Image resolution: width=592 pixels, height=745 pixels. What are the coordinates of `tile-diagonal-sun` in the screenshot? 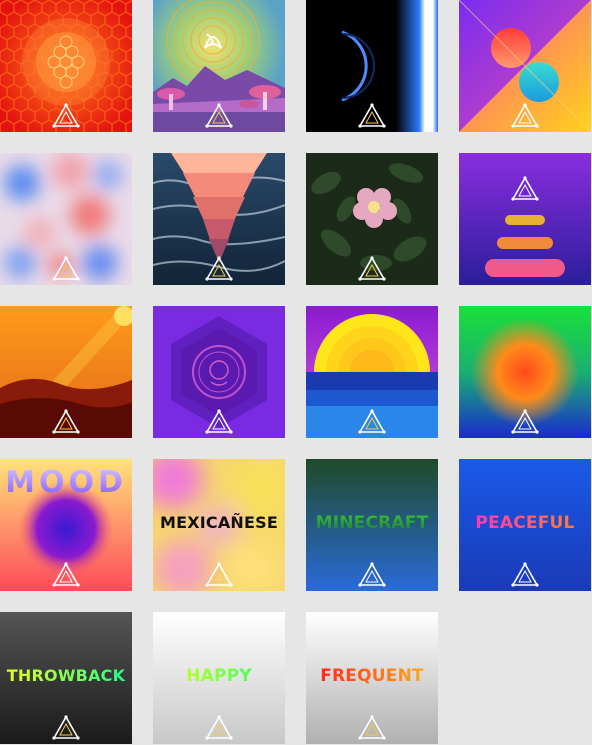 It's located at (525, 66).